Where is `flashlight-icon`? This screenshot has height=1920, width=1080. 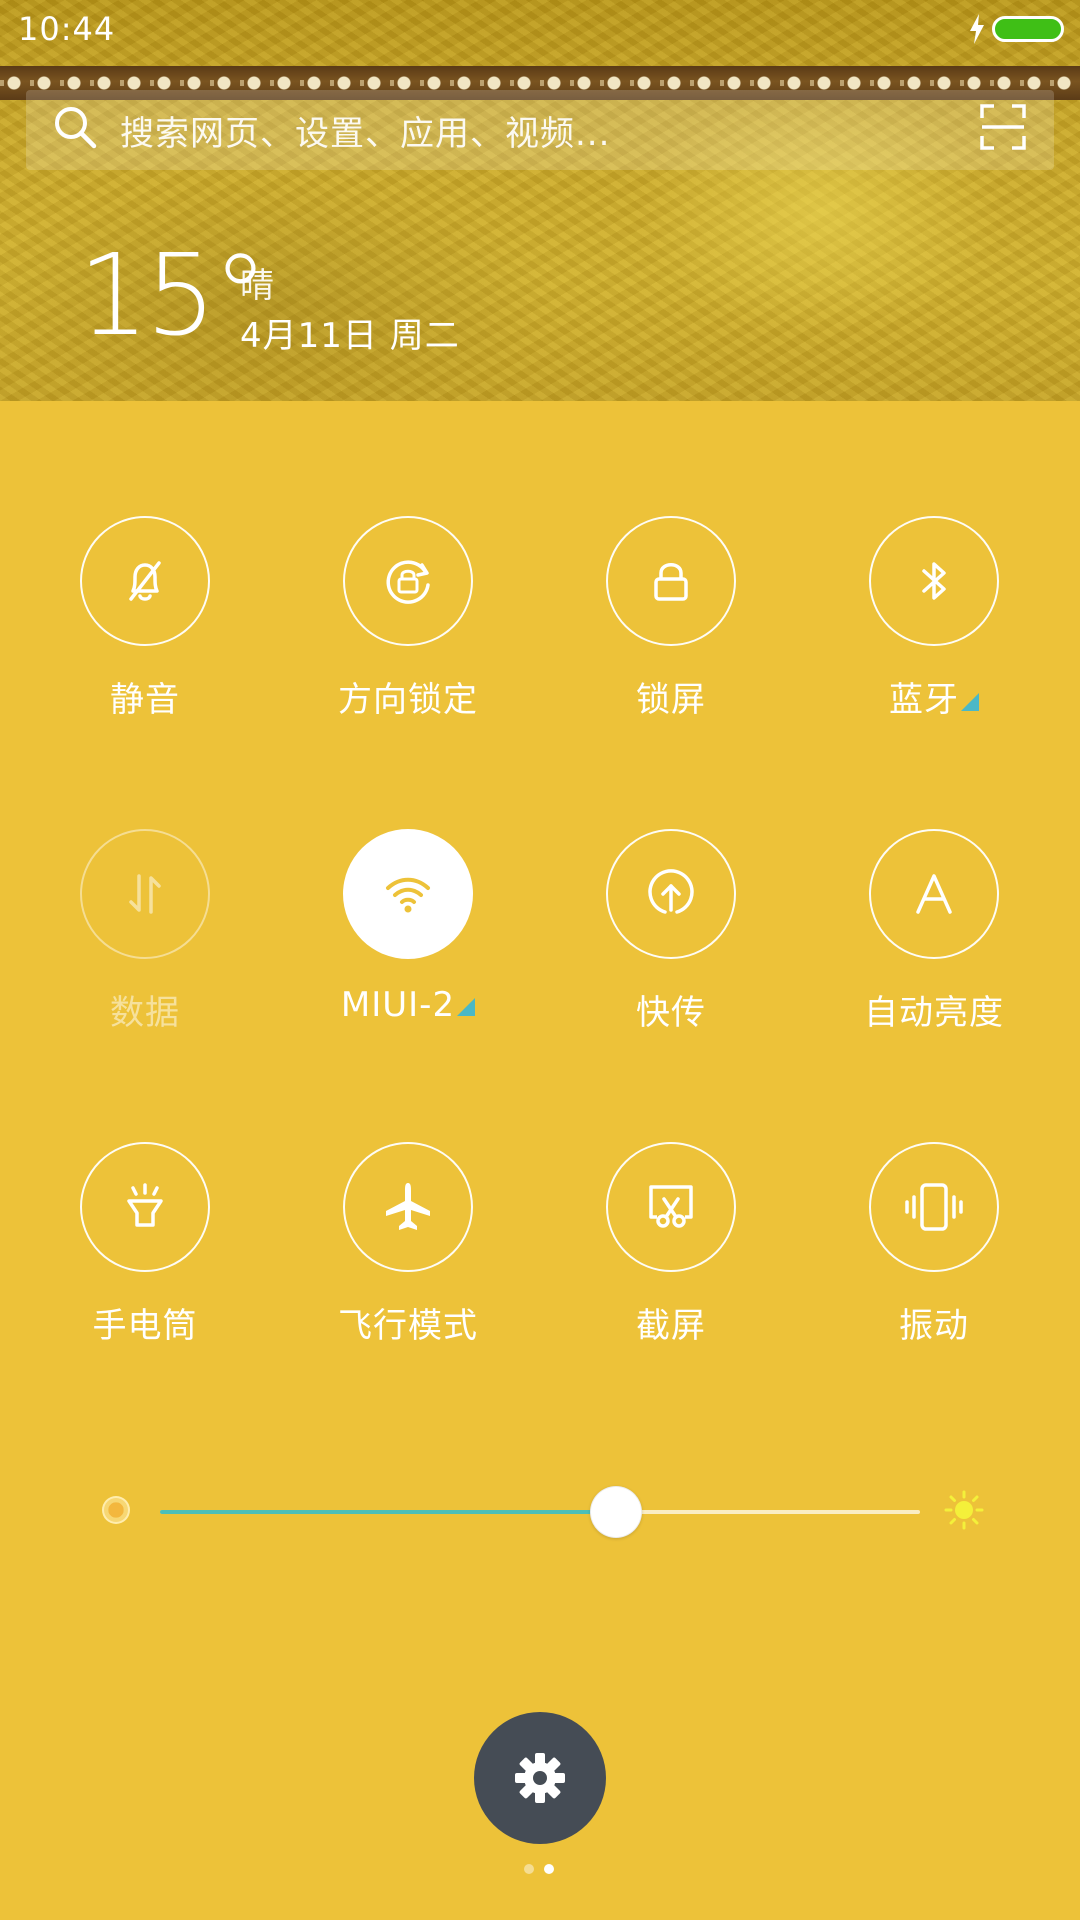 flashlight-icon is located at coordinates (145, 1205).